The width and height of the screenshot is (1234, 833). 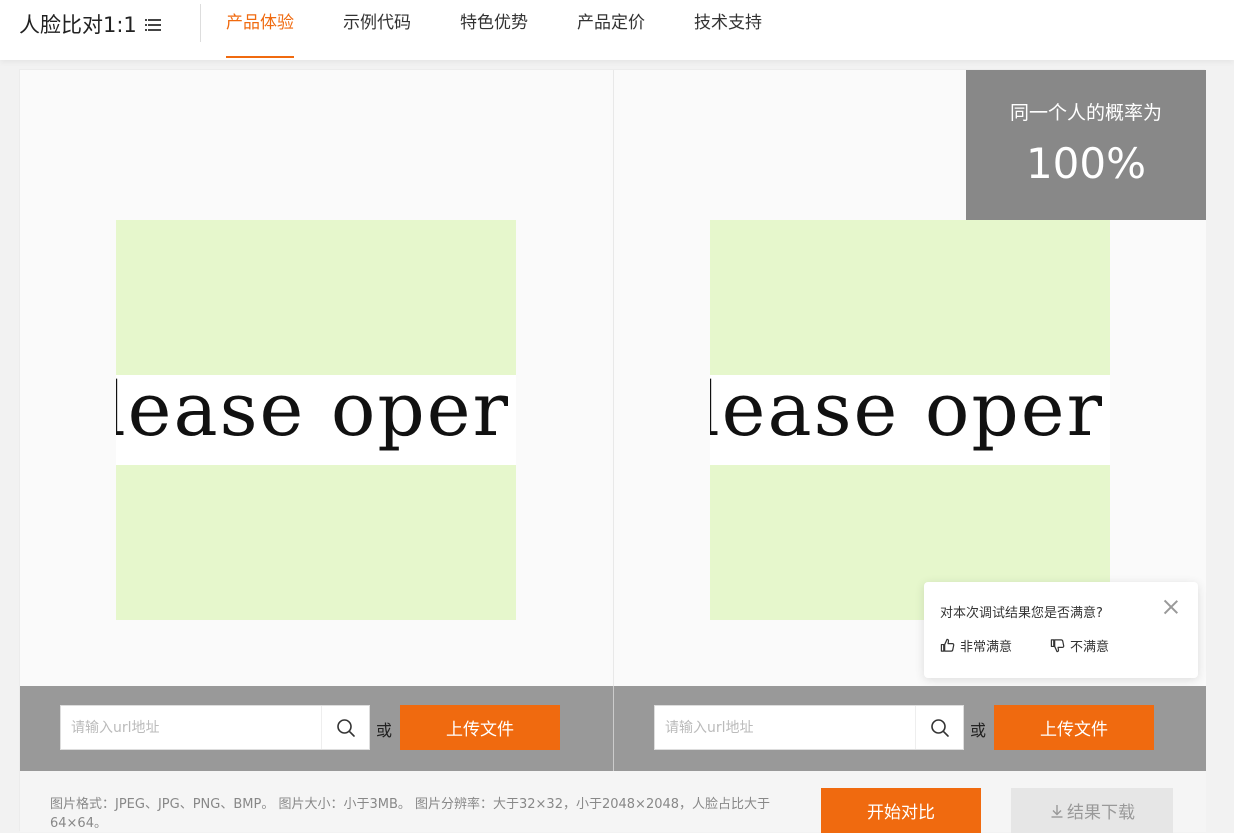 What do you see at coordinates (78, 25) in the screenshot?
I see `brand-title: 人脸比对1:1` at bounding box center [78, 25].